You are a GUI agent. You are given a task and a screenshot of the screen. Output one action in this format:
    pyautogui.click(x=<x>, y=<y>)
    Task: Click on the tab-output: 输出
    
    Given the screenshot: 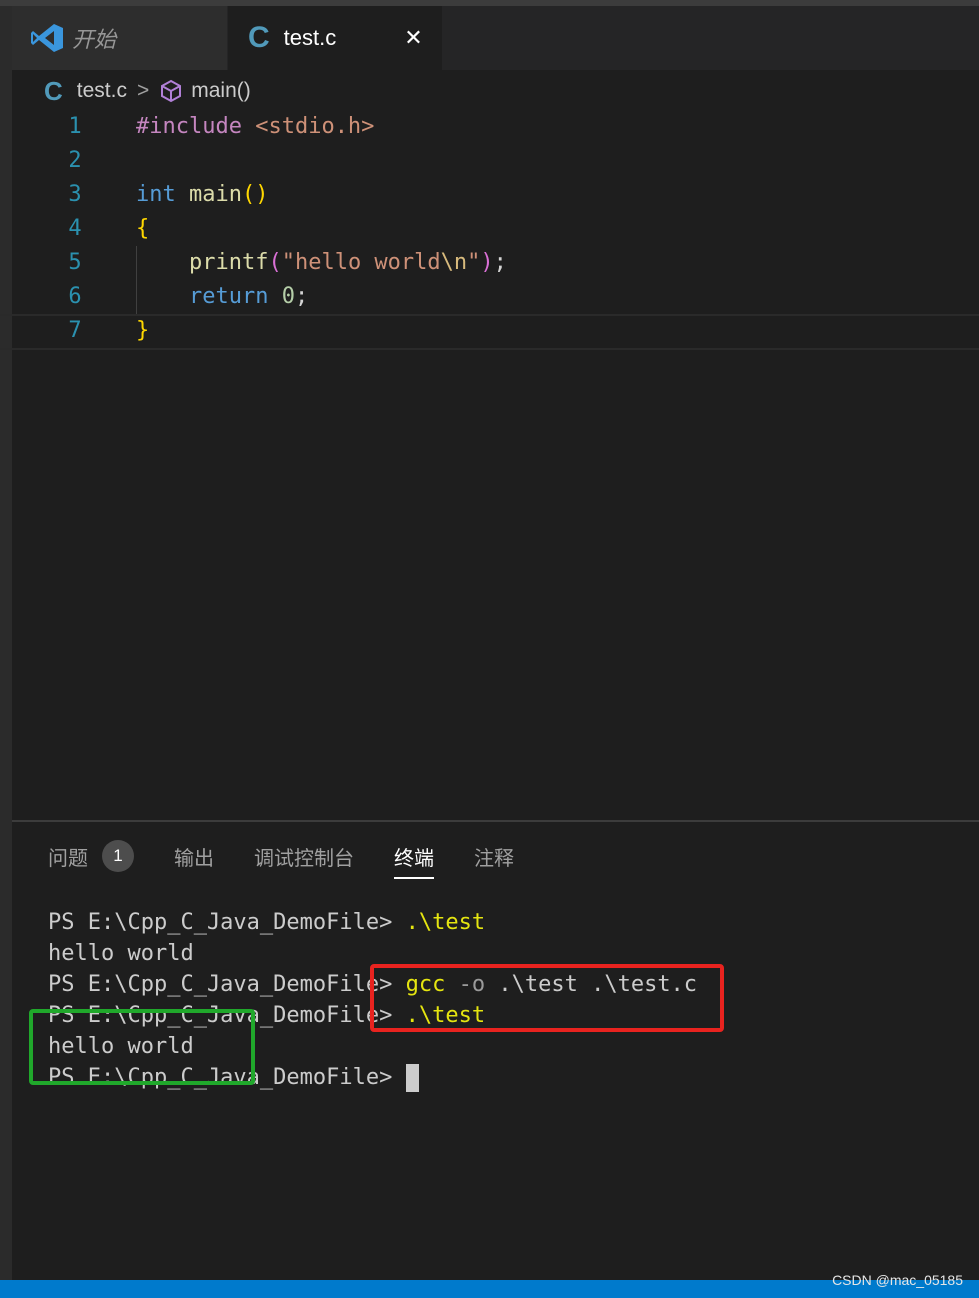 What is the action you would take?
    pyautogui.click(x=194, y=856)
    